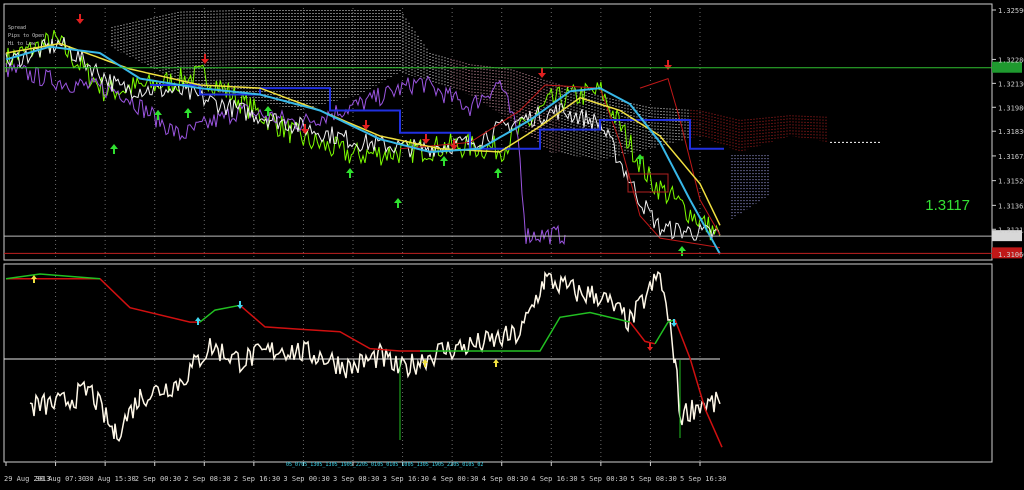 This screenshot has width=1024, height=490. I want to click on price-axis-label: 1.31980, so click(1011, 108).